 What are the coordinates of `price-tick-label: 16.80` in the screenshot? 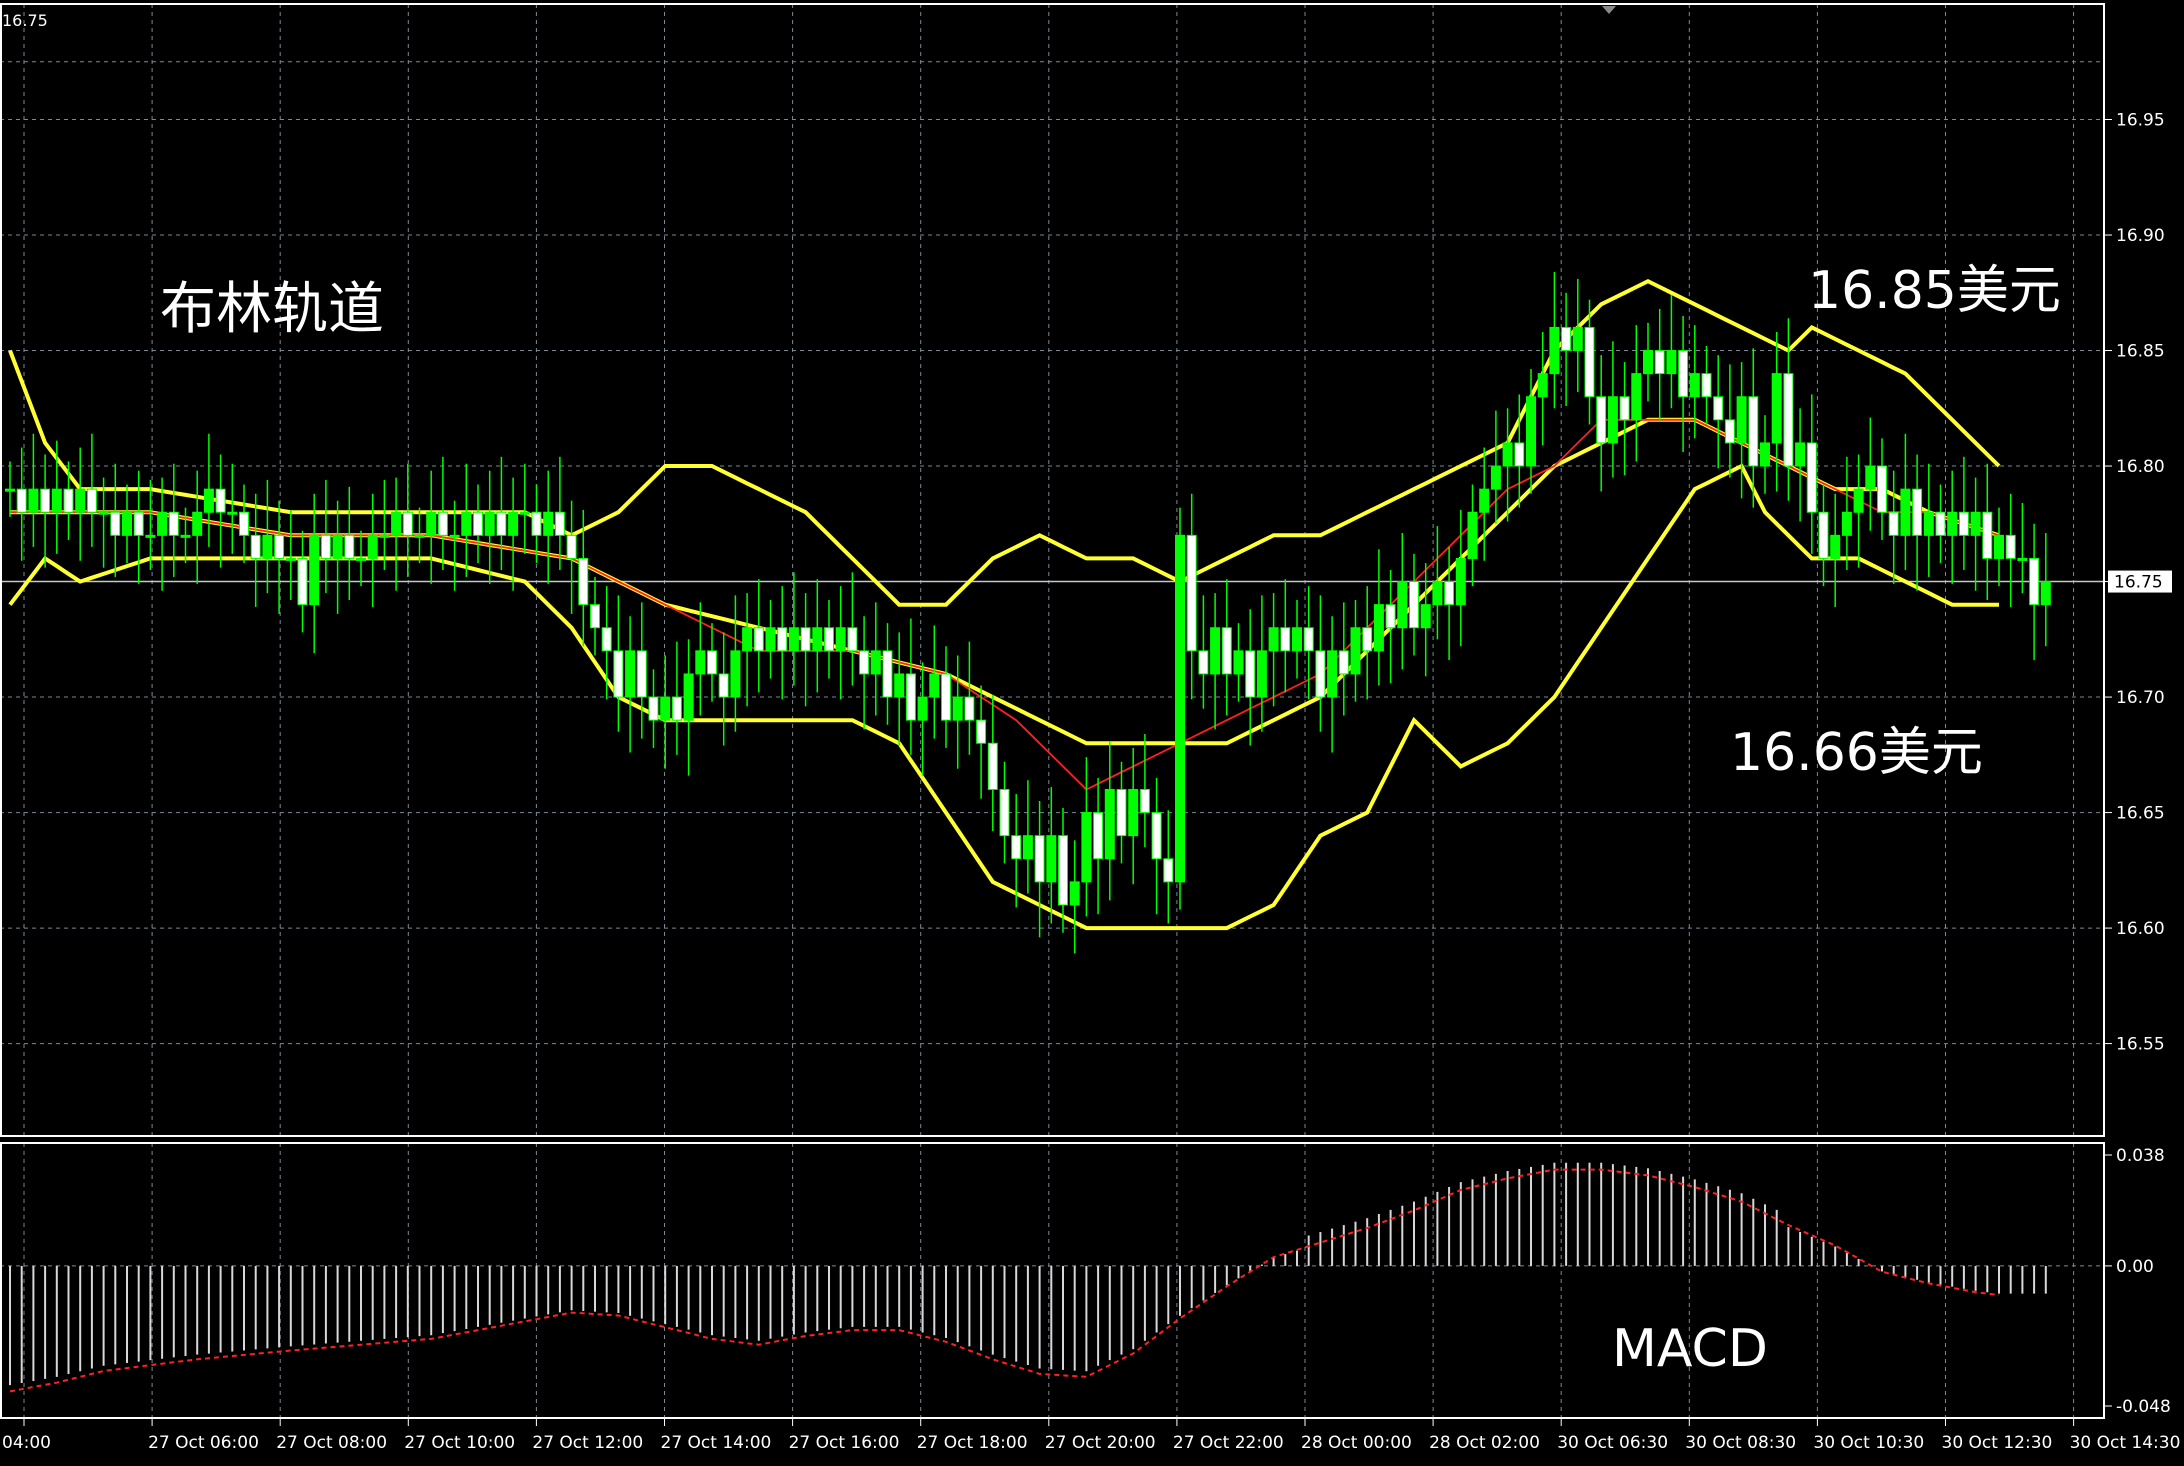 It's located at (2140, 467).